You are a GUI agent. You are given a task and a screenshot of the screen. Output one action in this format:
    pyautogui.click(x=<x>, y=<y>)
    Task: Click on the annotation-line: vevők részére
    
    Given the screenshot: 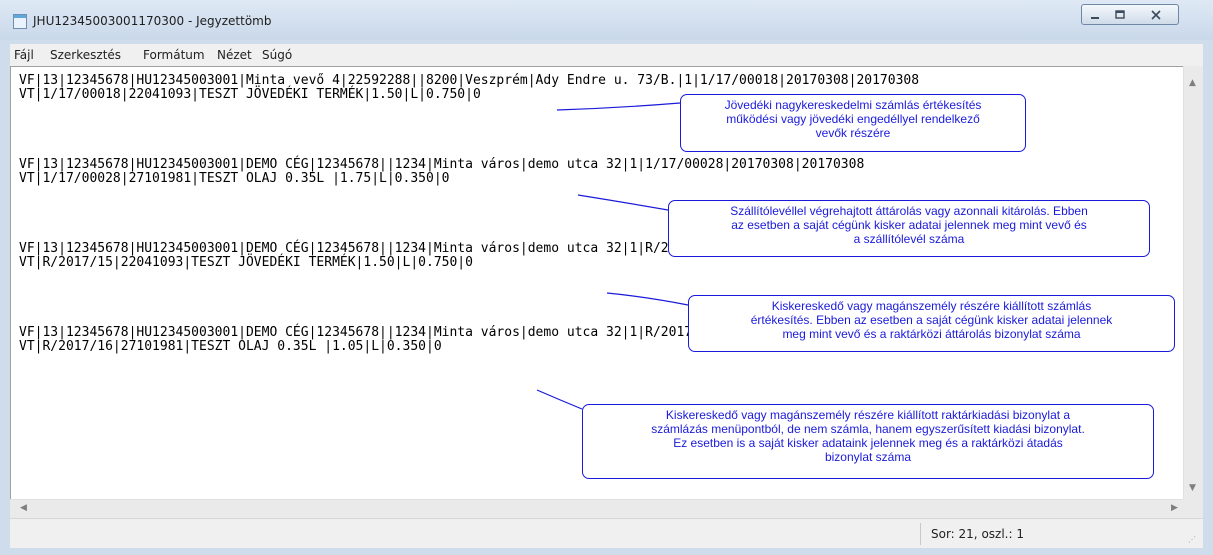 What is the action you would take?
    pyautogui.click(x=853, y=133)
    